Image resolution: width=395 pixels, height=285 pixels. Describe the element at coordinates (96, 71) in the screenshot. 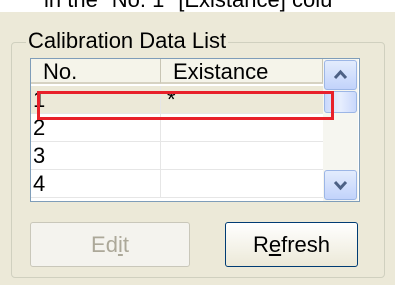

I see `column-header-no: No.` at that location.